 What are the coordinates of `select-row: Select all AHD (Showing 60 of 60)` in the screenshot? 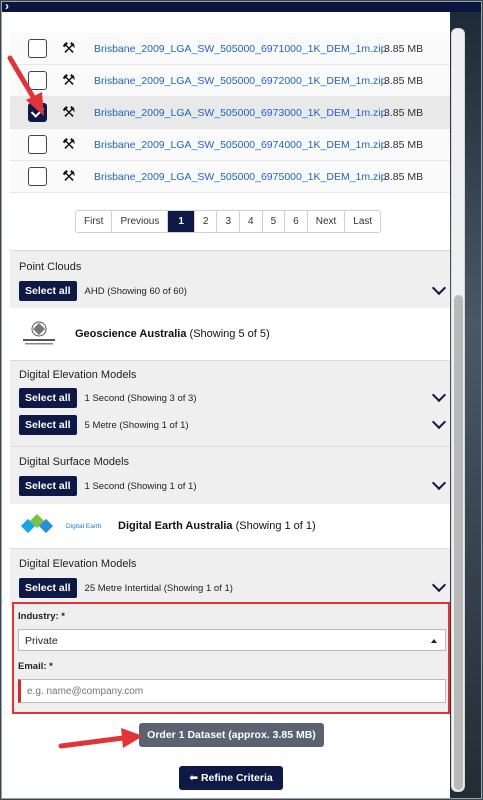 It's located at (233, 290).